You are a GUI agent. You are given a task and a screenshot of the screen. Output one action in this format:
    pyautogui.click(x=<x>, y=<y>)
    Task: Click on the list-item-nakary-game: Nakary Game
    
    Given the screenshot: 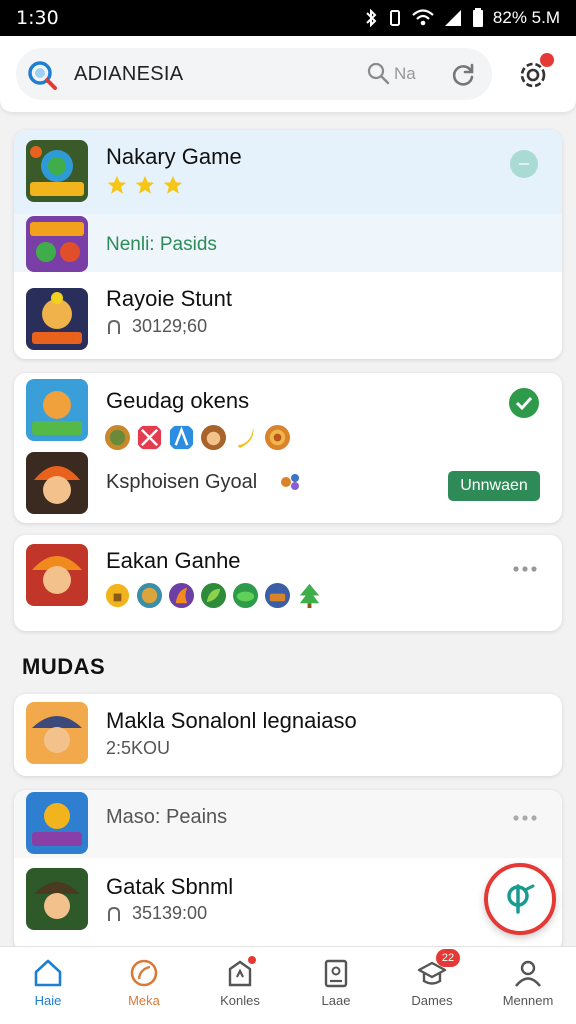 What is the action you would take?
    pyautogui.click(x=288, y=172)
    